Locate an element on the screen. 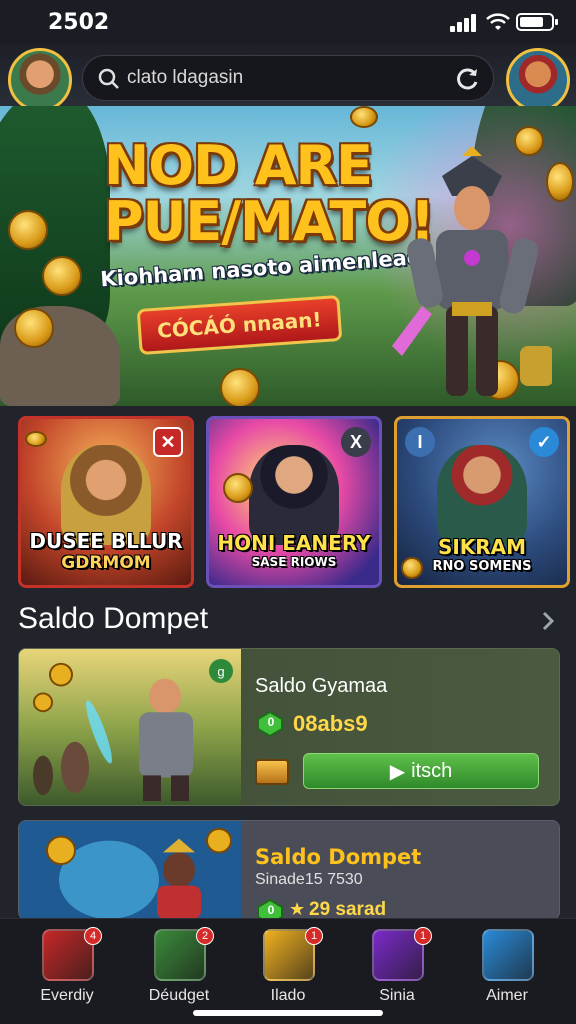  card-badge: X is located at coordinates (356, 442).